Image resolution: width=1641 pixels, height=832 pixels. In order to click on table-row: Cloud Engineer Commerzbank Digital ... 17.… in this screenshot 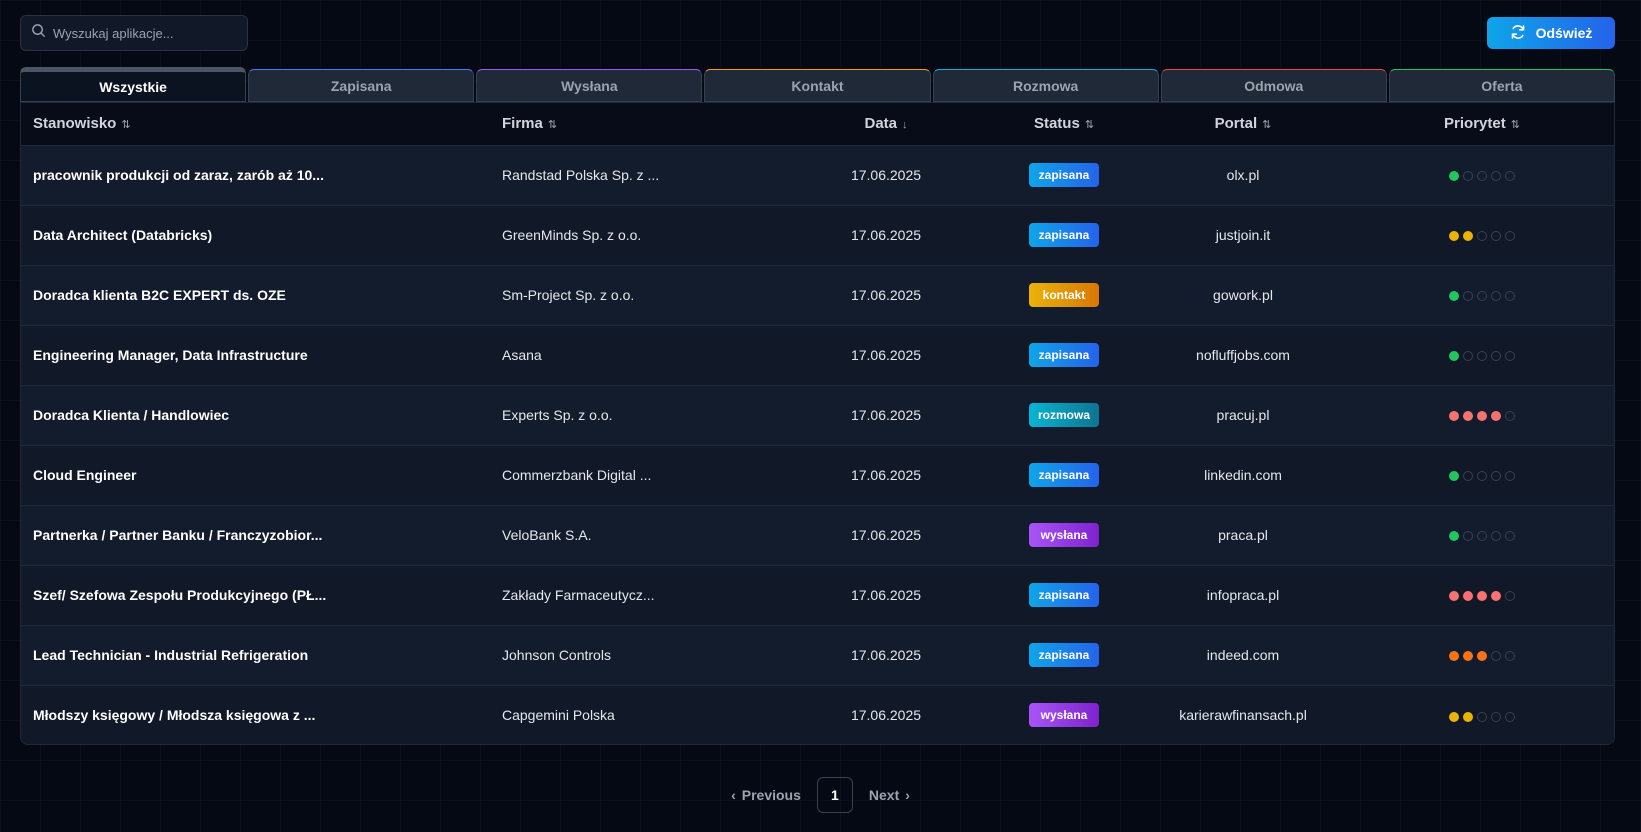, I will do `click(817, 475)`.